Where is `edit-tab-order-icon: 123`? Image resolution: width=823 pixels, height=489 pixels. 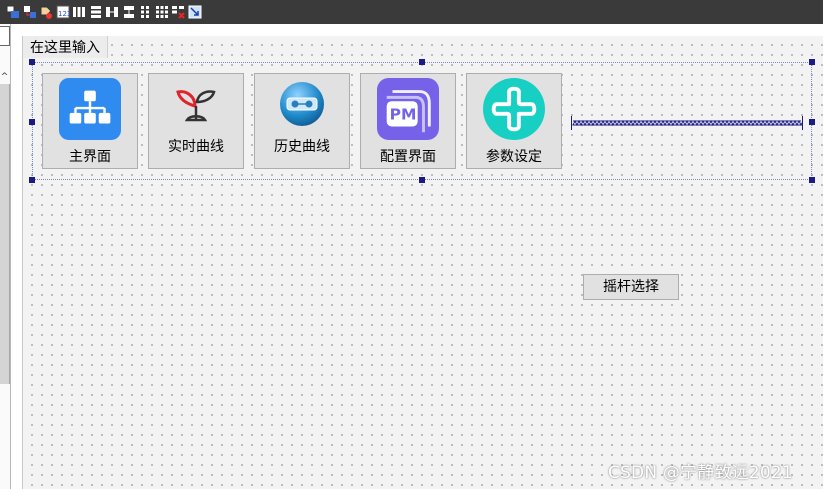 edit-tab-order-icon: 123 is located at coordinates (63, 12).